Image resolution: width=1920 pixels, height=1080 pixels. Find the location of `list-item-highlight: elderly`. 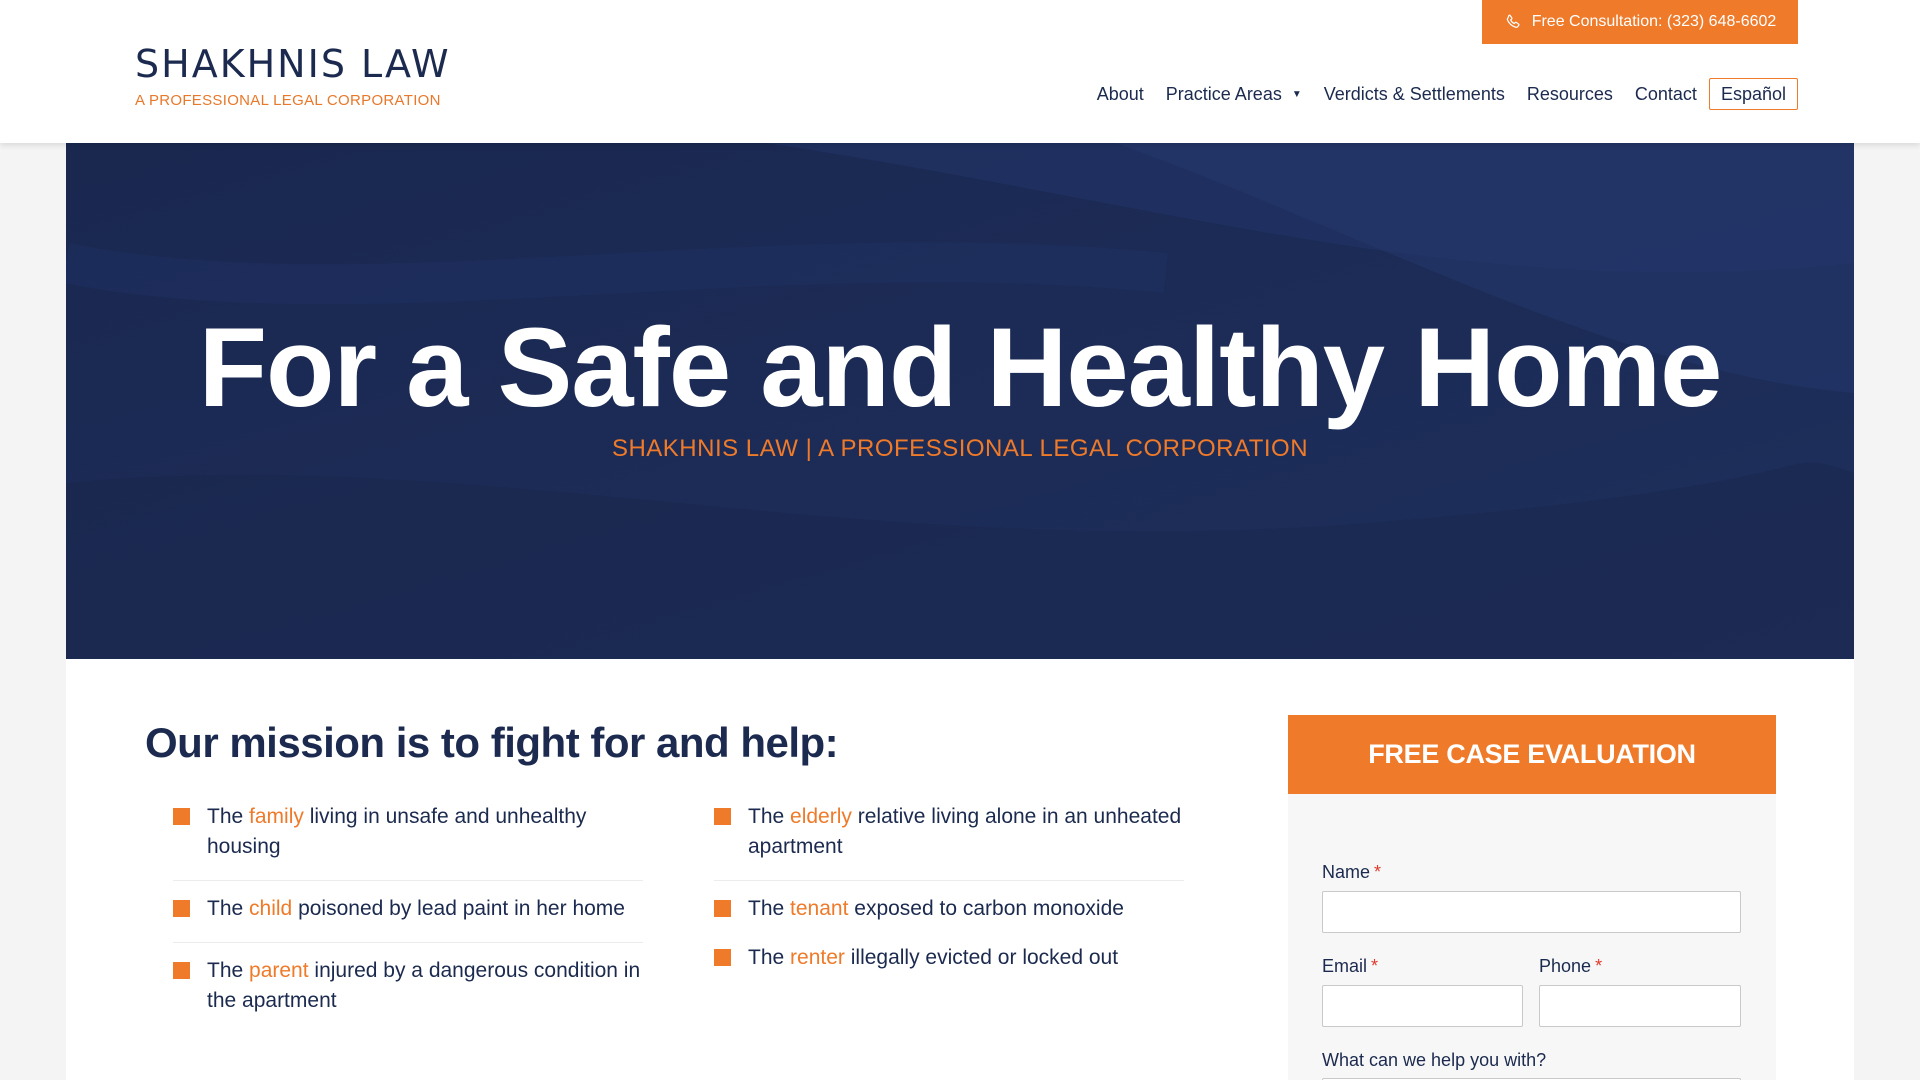

list-item-highlight: elderly is located at coordinates (821, 816).